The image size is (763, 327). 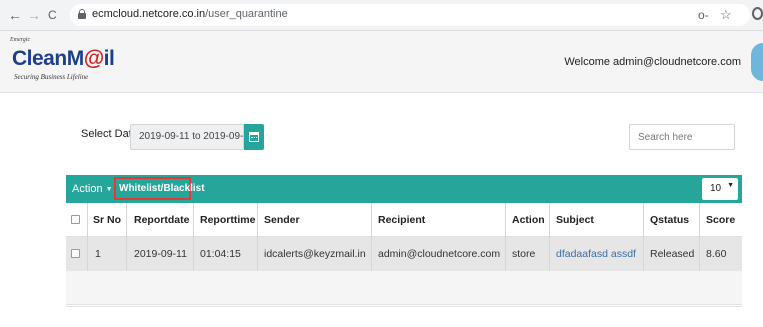 What do you see at coordinates (716, 254) in the screenshot?
I see `cell-score: 8.60` at bounding box center [716, 254].